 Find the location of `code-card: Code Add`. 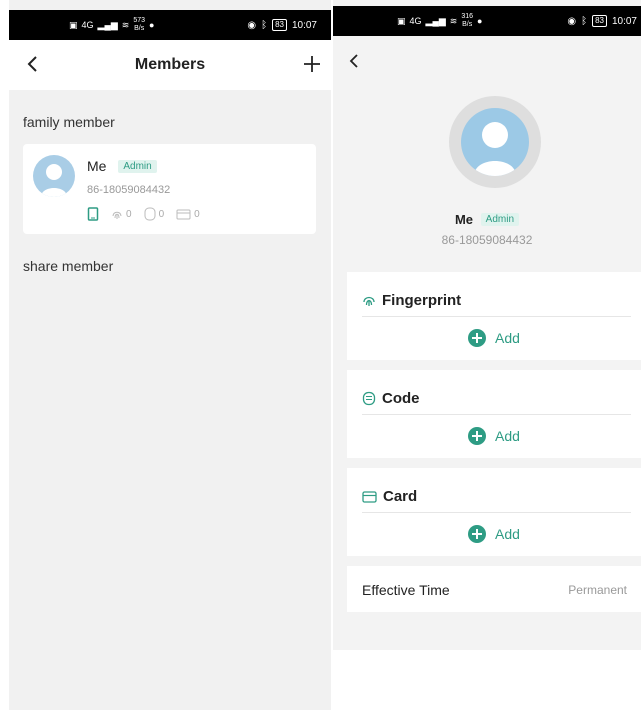

code-card: Code Add is located at coordinates (494, 414).